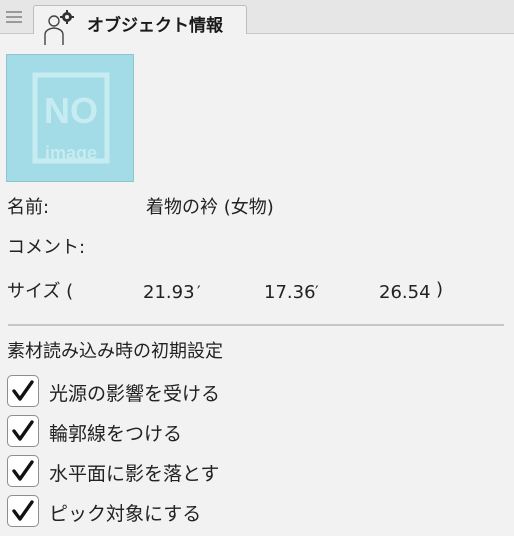 This screenshot has width=514, height=536. I want to click on size-x-value: 21.93, so click(169, 292).